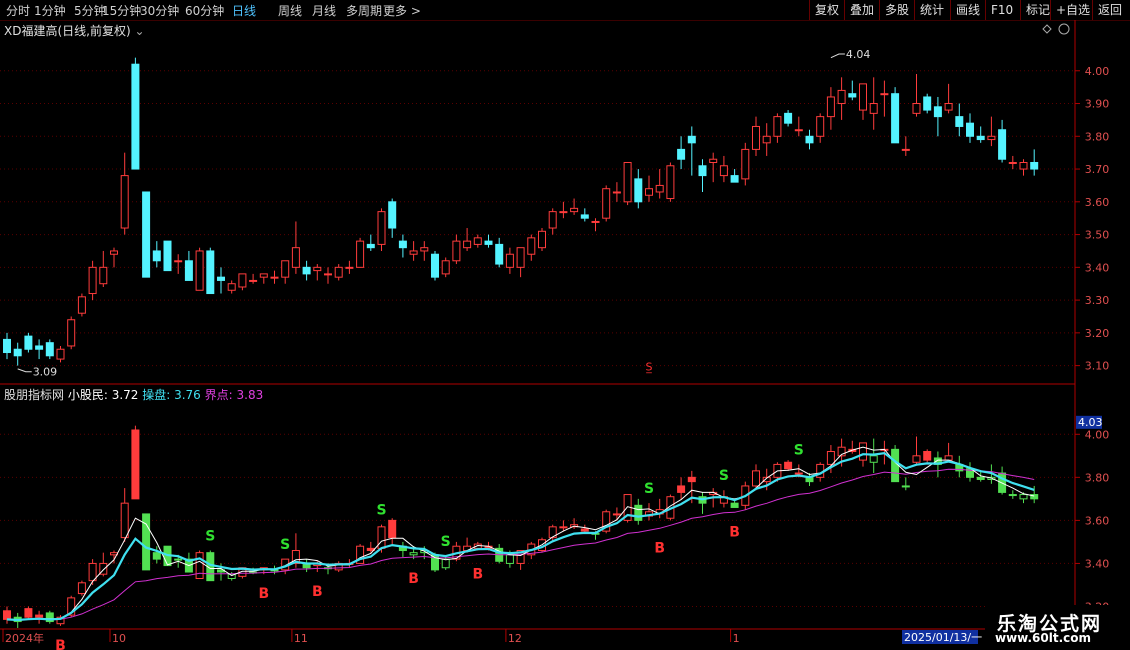 The image size is (1130, 650). Describe the element at coordinates (1043, 638) in the screenshot. I see `brand-url: www.60lt.com` at that location.